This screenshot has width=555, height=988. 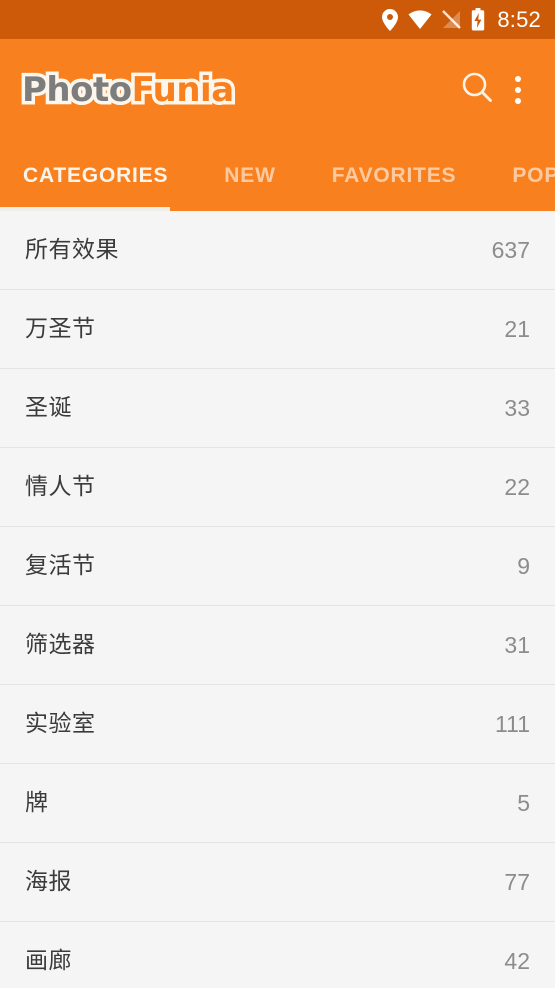 I want to click on wifi-icon, so click(x=420, y=20).